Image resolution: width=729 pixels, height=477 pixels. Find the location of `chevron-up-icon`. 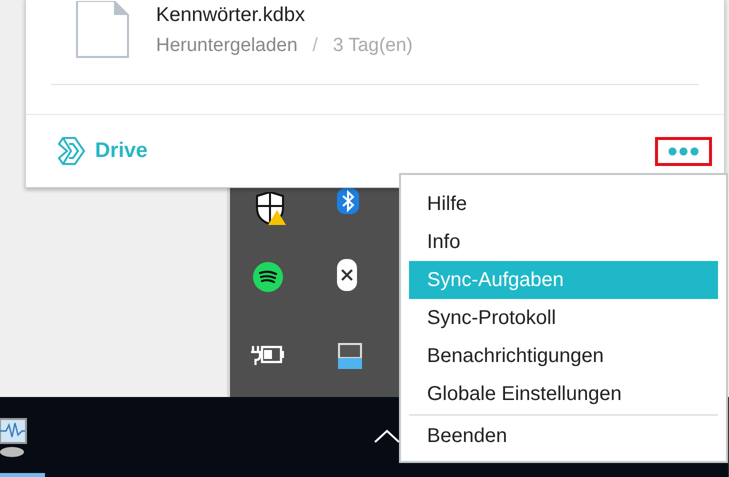

chevron-up-icon is located at coordinates (387, 436).